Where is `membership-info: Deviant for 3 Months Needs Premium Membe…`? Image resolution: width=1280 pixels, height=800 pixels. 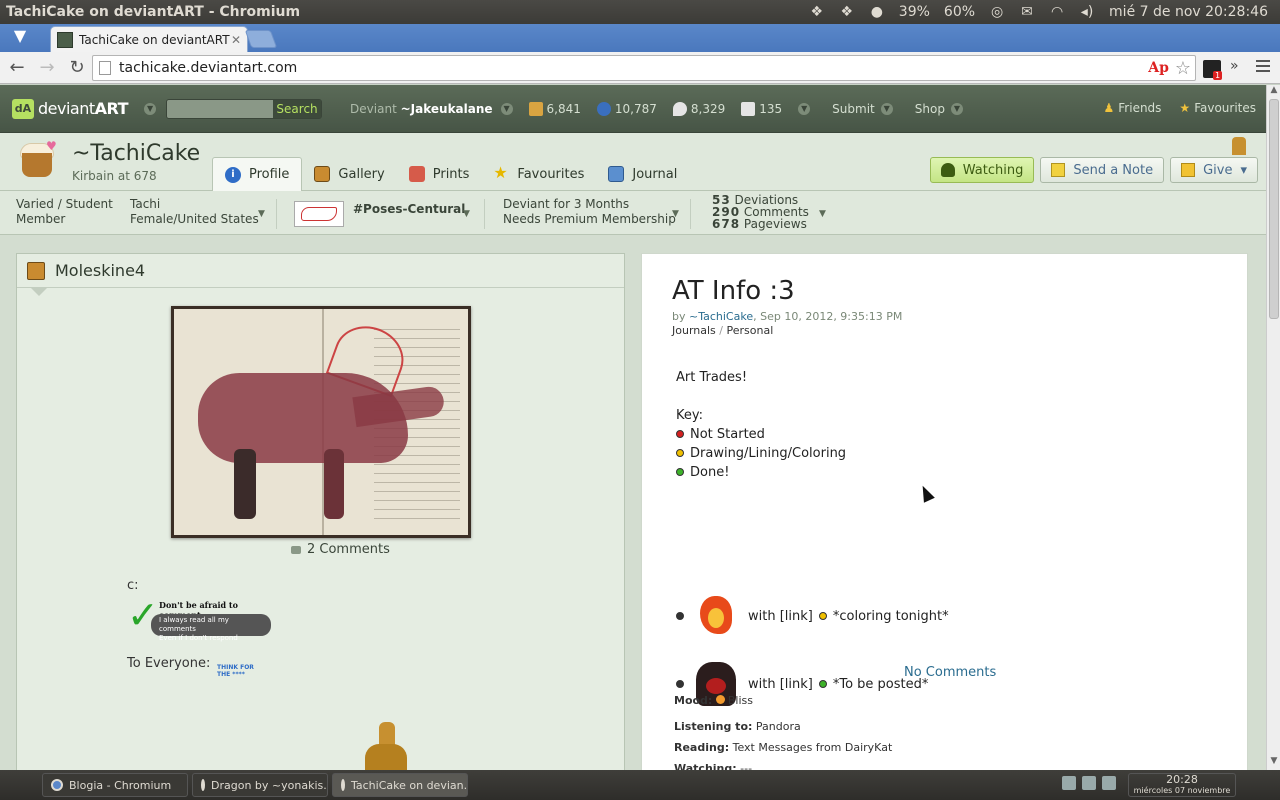 membership-info: Deviant for 3 Months Needs Premium Membe… is located at coordinates (589, 212).